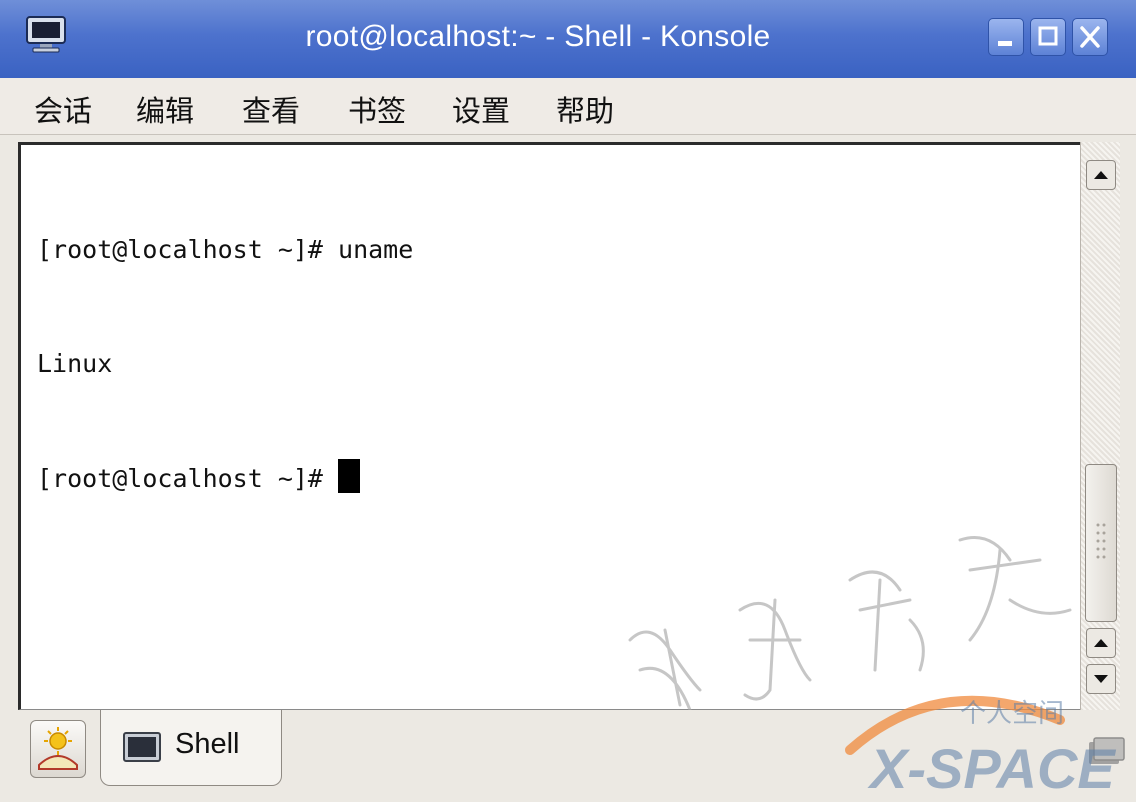 This screenshot has width=1136, height=802. Describe the element at coordinates (568, 756) in the screenshot. I see `session-tab-bar: Shell` at that location.